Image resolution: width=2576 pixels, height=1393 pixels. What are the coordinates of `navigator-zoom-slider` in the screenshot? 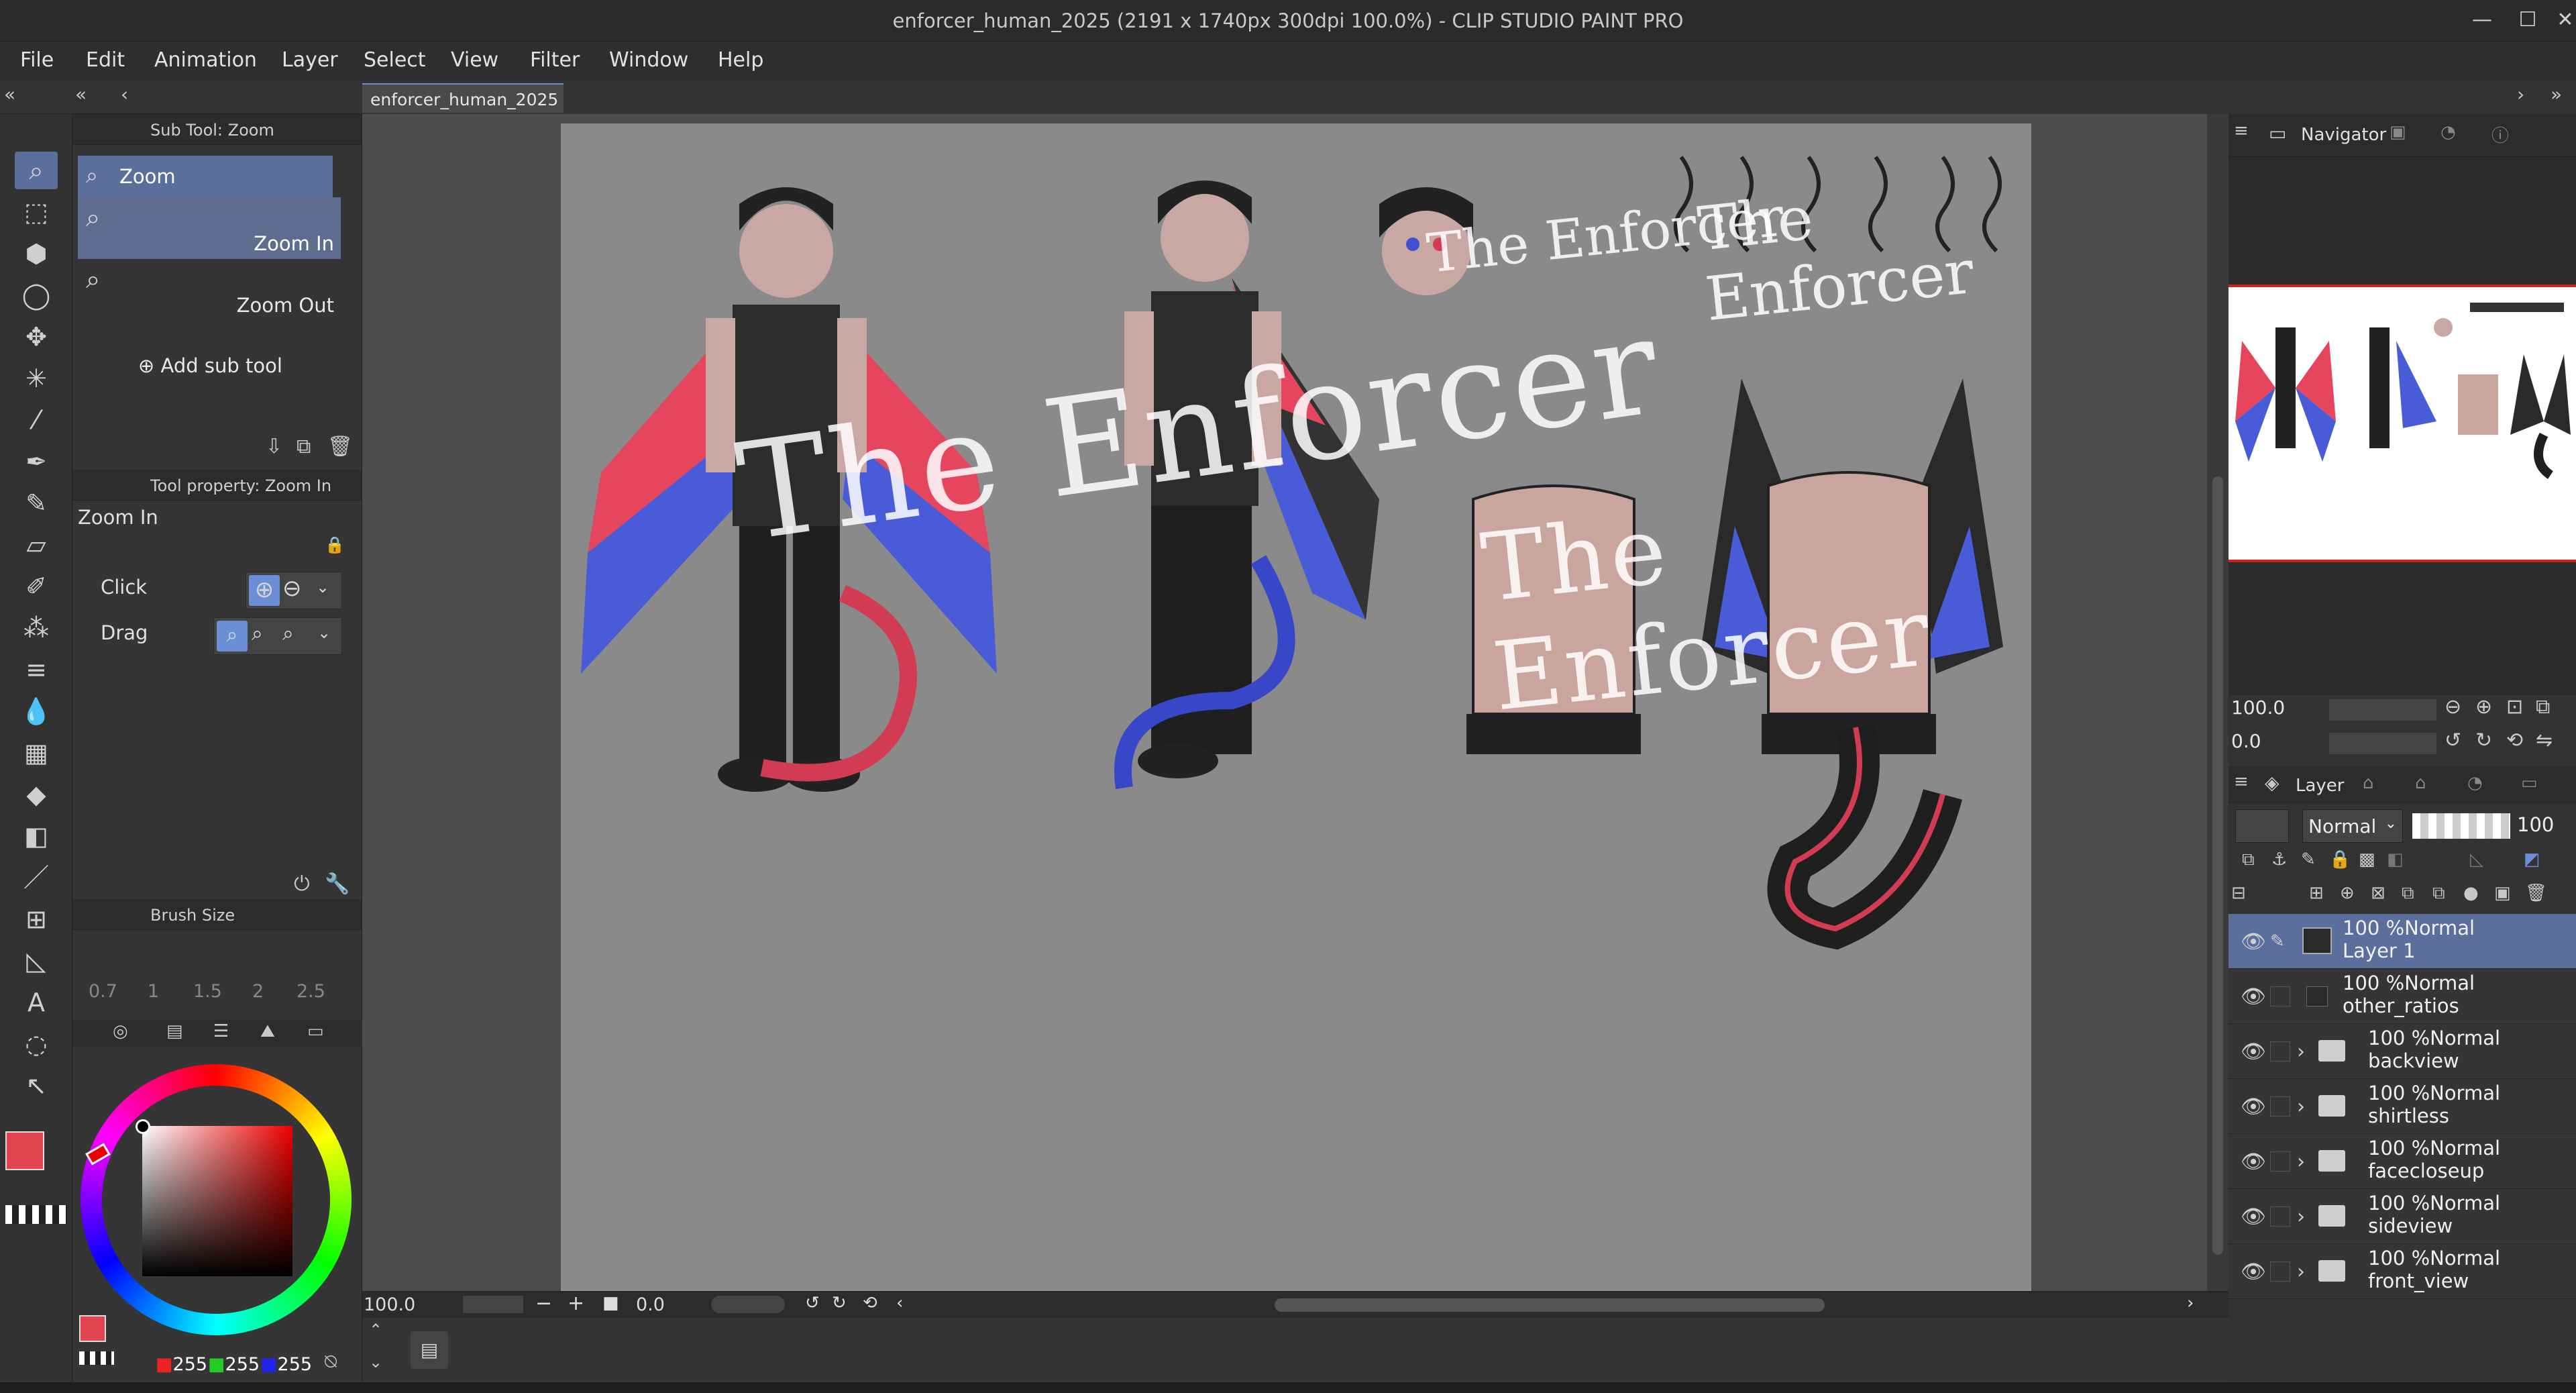 It's located at (2382, 710).